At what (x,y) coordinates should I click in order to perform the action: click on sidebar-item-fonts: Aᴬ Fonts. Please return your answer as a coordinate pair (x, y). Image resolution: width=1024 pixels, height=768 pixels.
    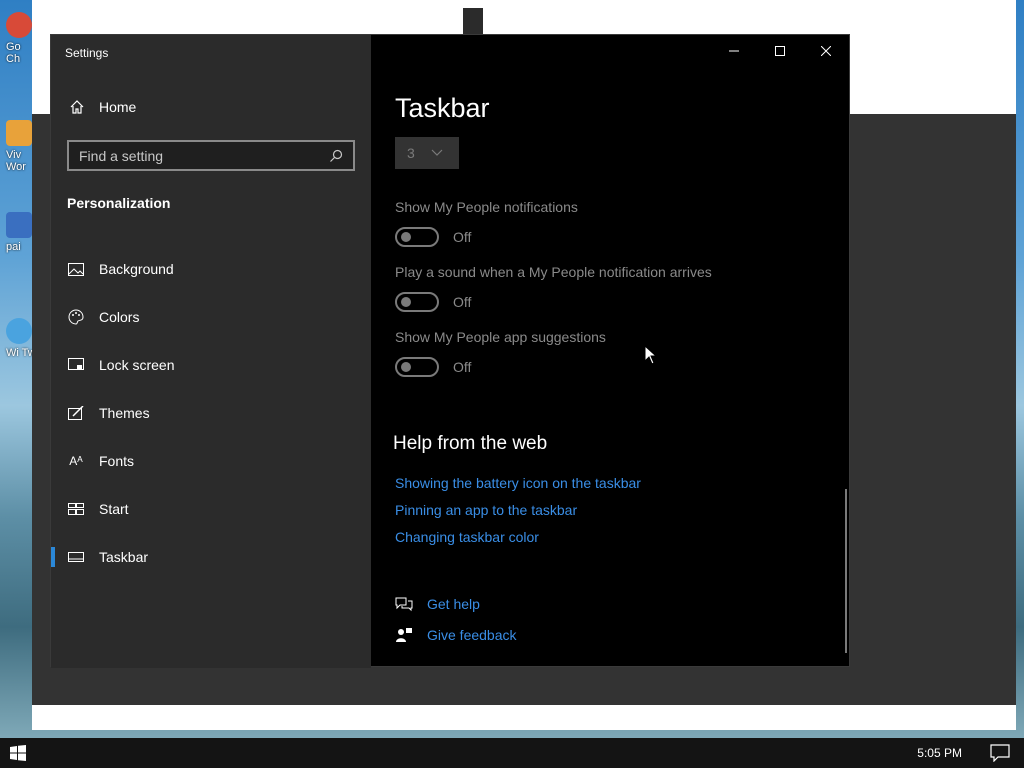
    Looking at the image, I should click on (211, 461).